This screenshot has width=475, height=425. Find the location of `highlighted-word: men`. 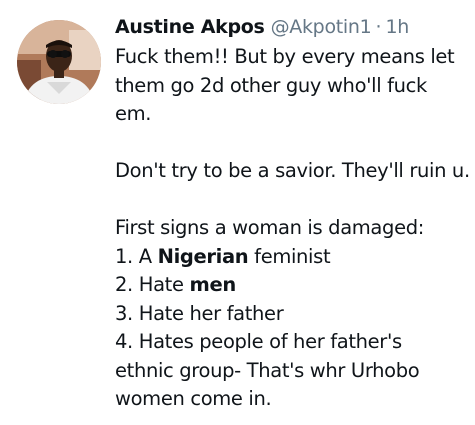

highlighted-word: men is located at coordinates (212, 284).